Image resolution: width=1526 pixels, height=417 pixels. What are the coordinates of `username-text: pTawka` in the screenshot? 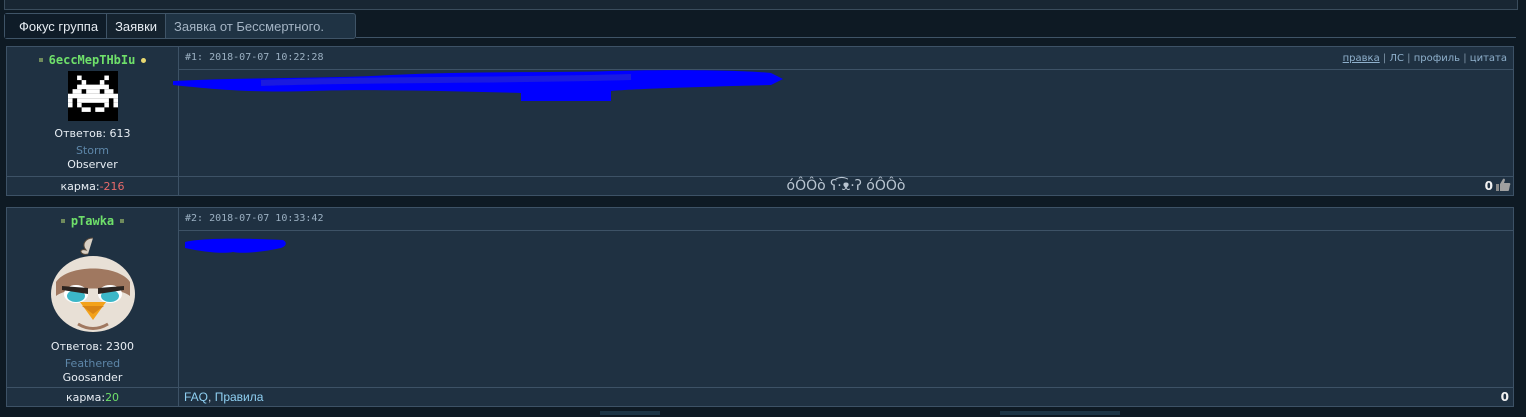 It's located at (92, 221).